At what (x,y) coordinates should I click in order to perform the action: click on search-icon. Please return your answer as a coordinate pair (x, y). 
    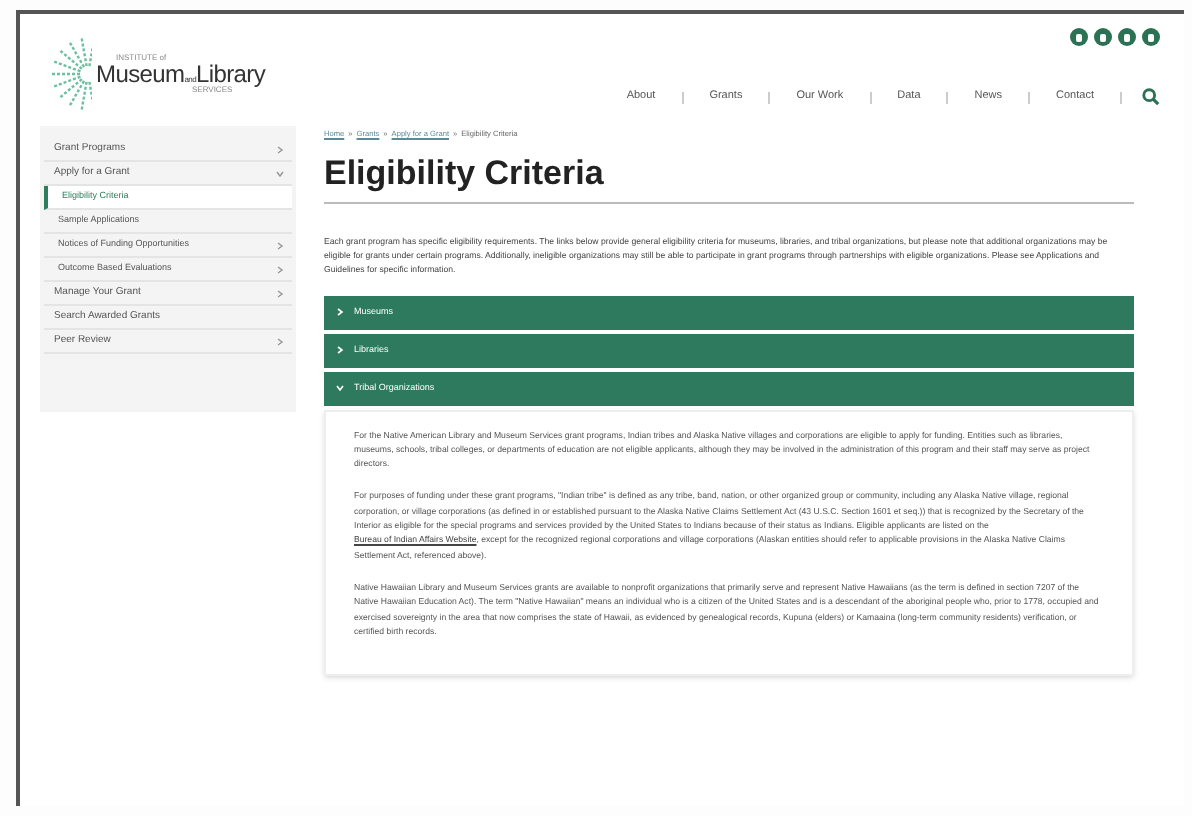
    Looking at the image, I should click on (1151, 97).